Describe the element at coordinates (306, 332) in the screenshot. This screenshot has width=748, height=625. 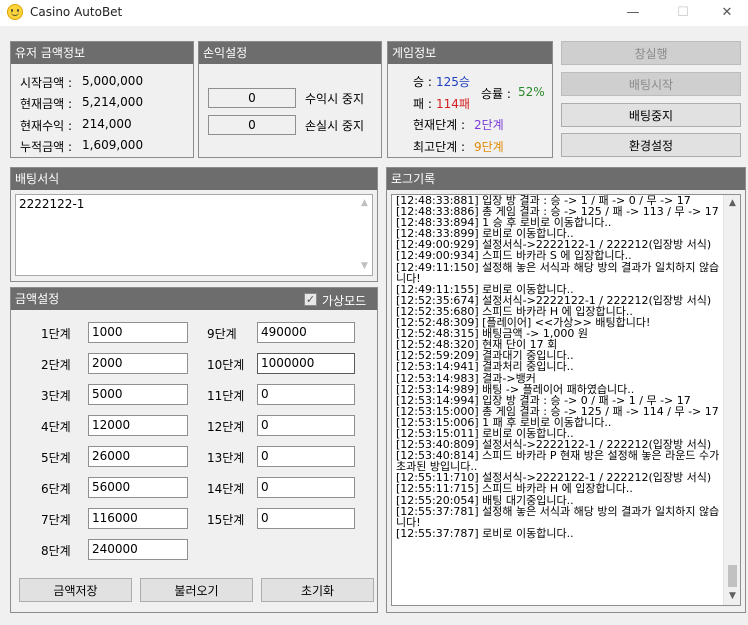
I see `stage-amount-input: 490000` at that location.